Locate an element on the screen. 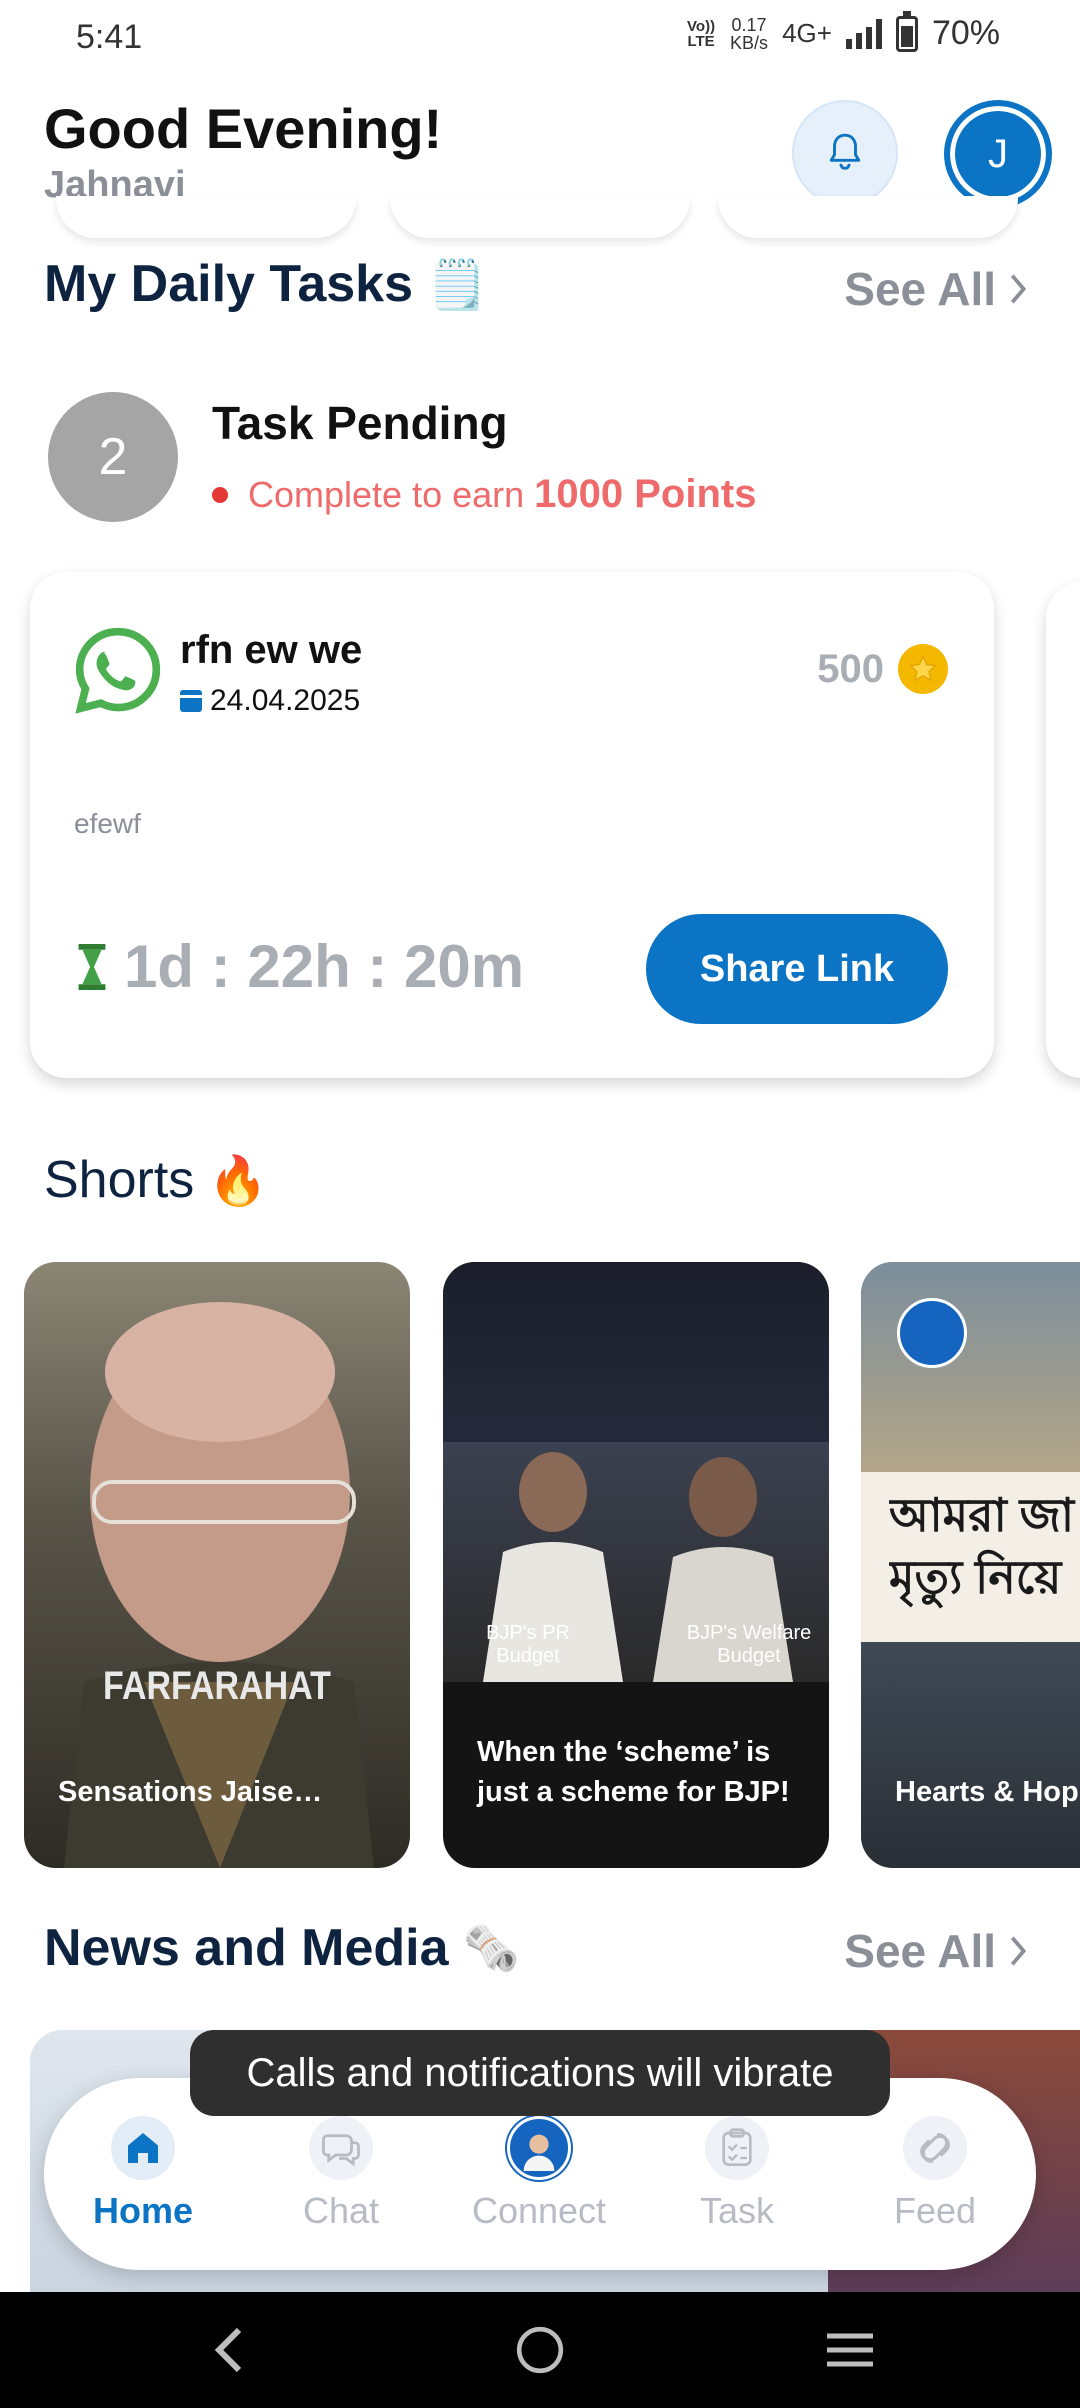 This screenshot has height=2408, width=1080. nav-task: Task is located at coordinates (737, 2174).